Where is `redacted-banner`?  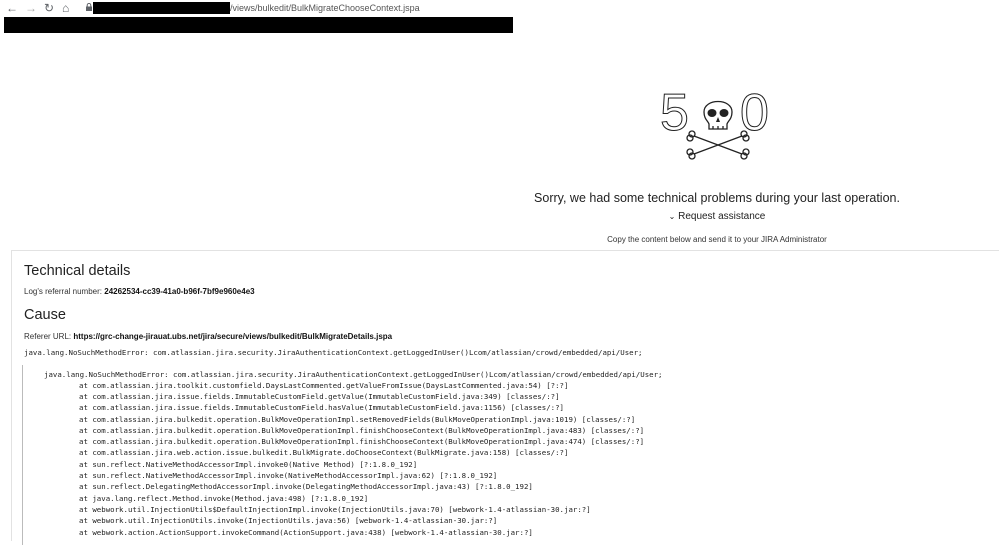 redacted-banner is located at coordinates (258, 25).